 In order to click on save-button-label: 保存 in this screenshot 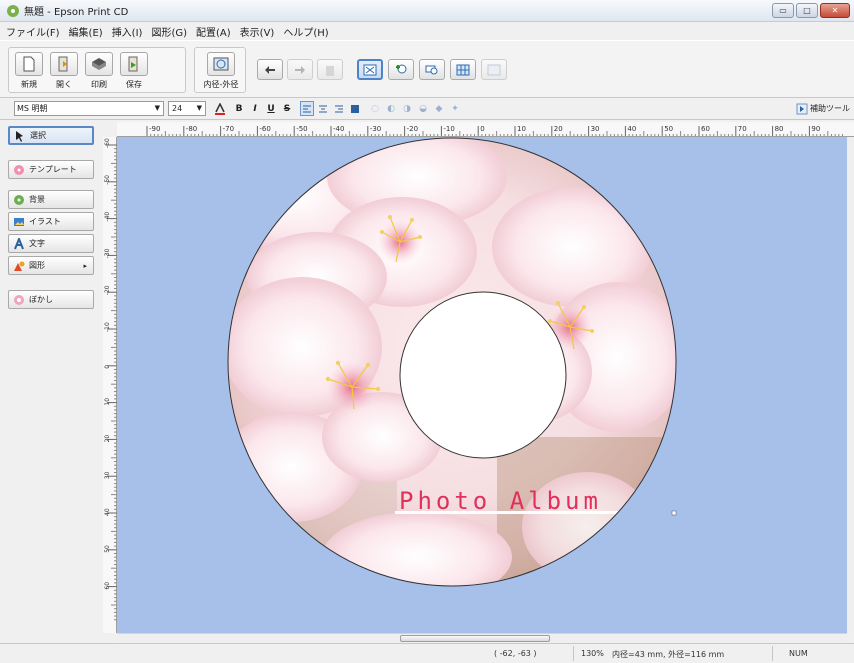, I will do `click(134, 84)`.